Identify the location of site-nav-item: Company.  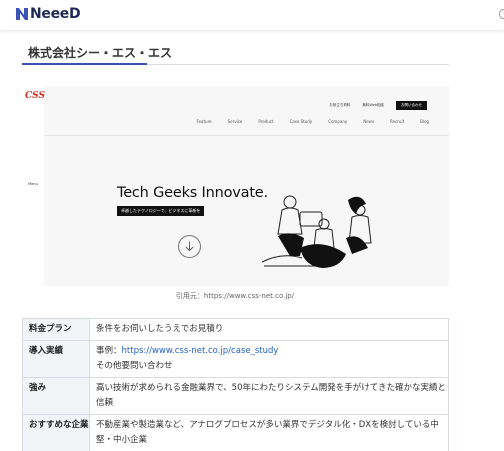
(338, 121).